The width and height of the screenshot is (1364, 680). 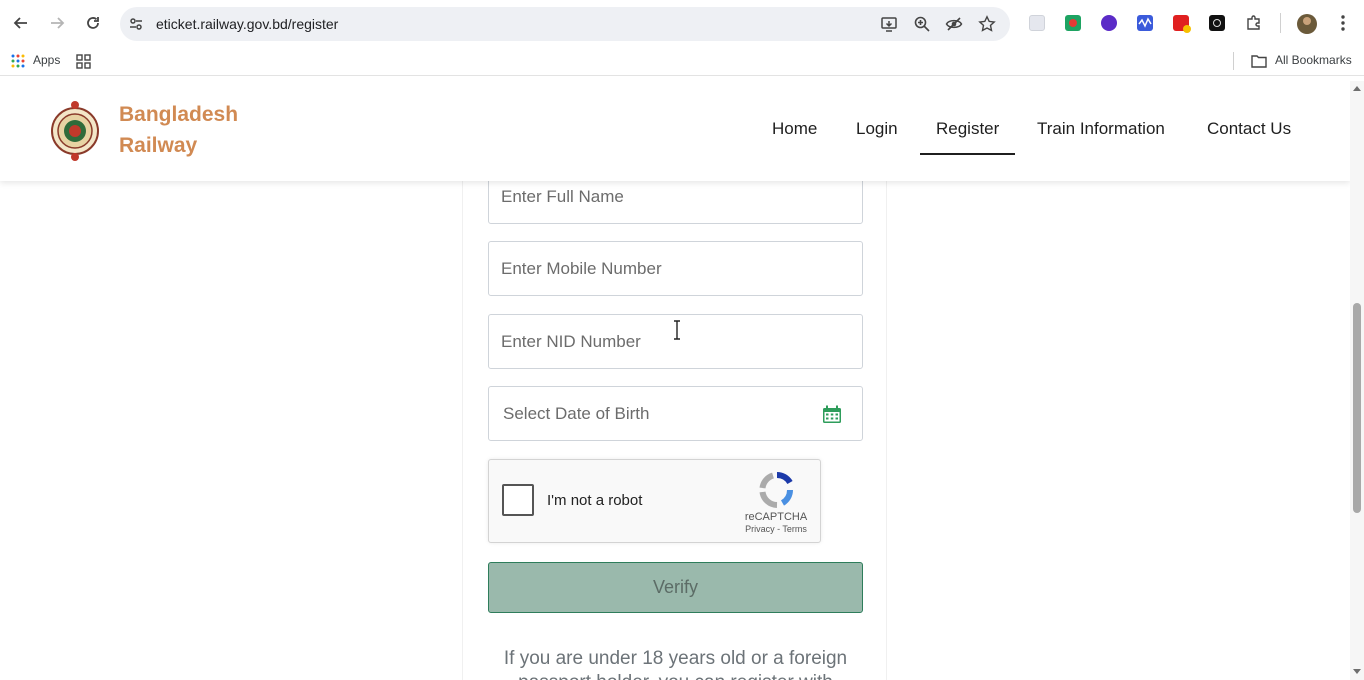 I want to click on bangladesh-railway-logo, so click(x=75, y=131).